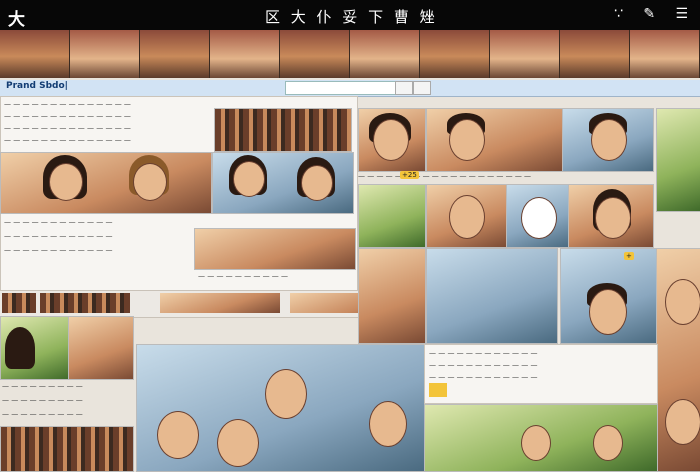 The width and height of the screenshot is (700, 472). I want to click on nav-back-button, so click(404, 88).